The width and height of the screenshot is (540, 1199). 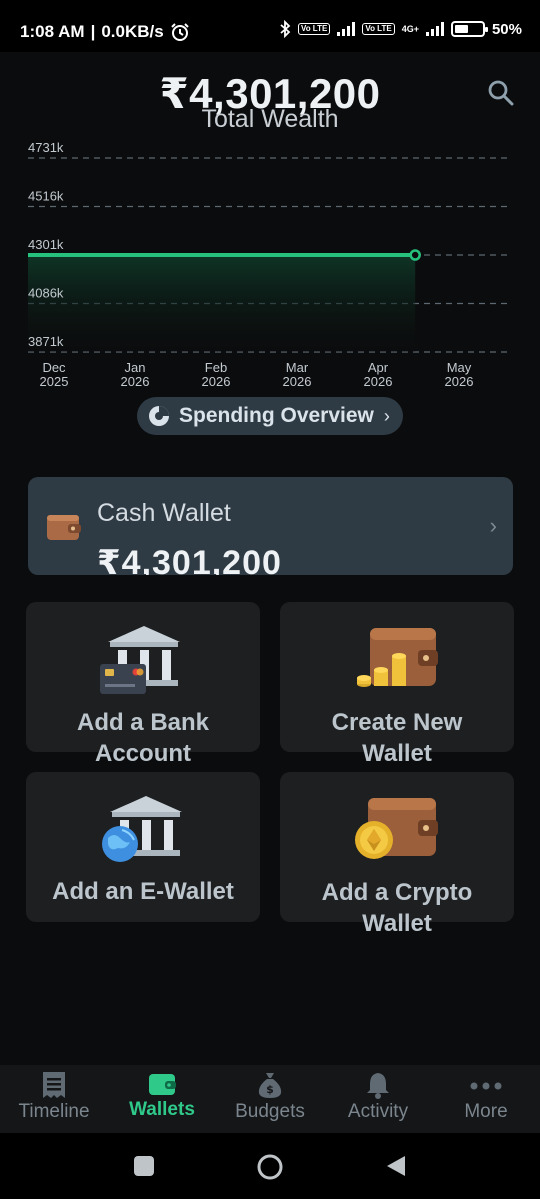 I want to click on status-time: 1:08 AM, so click(x=52, y=31).